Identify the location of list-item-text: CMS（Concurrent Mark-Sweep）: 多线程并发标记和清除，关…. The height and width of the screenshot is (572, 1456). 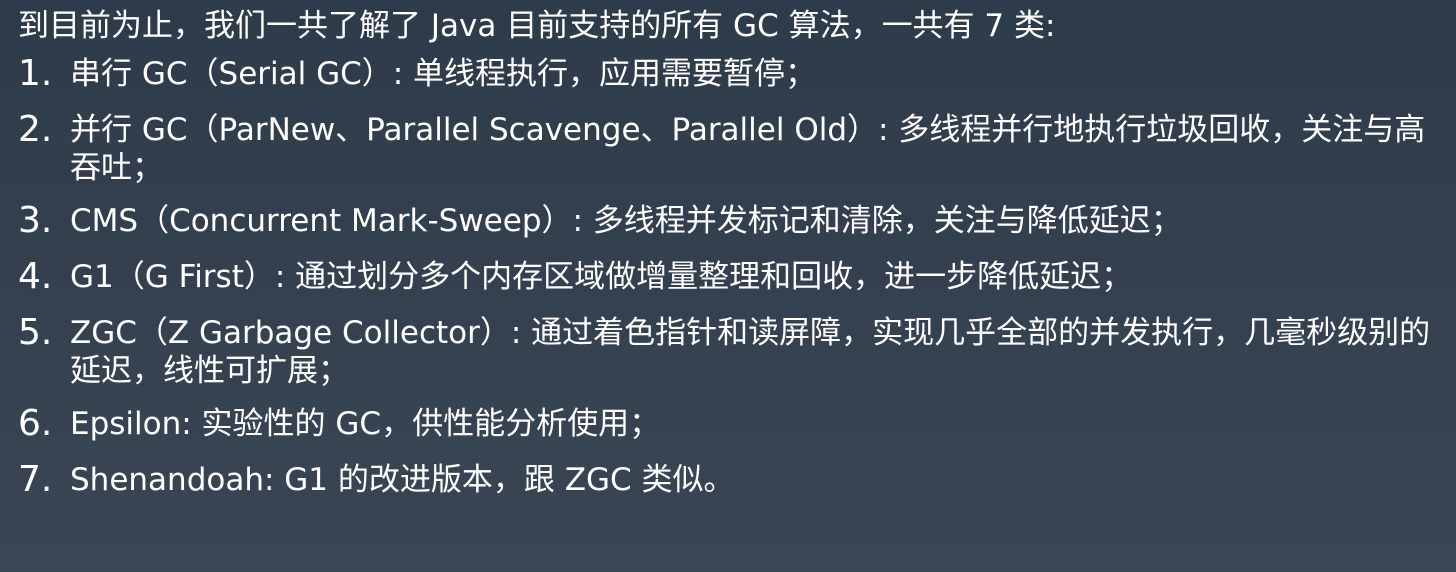
(626, 221).